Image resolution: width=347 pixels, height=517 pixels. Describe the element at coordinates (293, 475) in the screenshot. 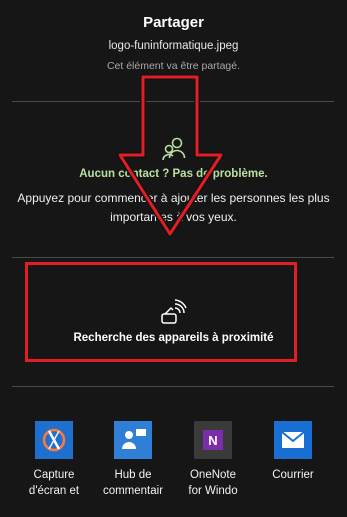

I see `app-name-line1: Courrier` at that location.